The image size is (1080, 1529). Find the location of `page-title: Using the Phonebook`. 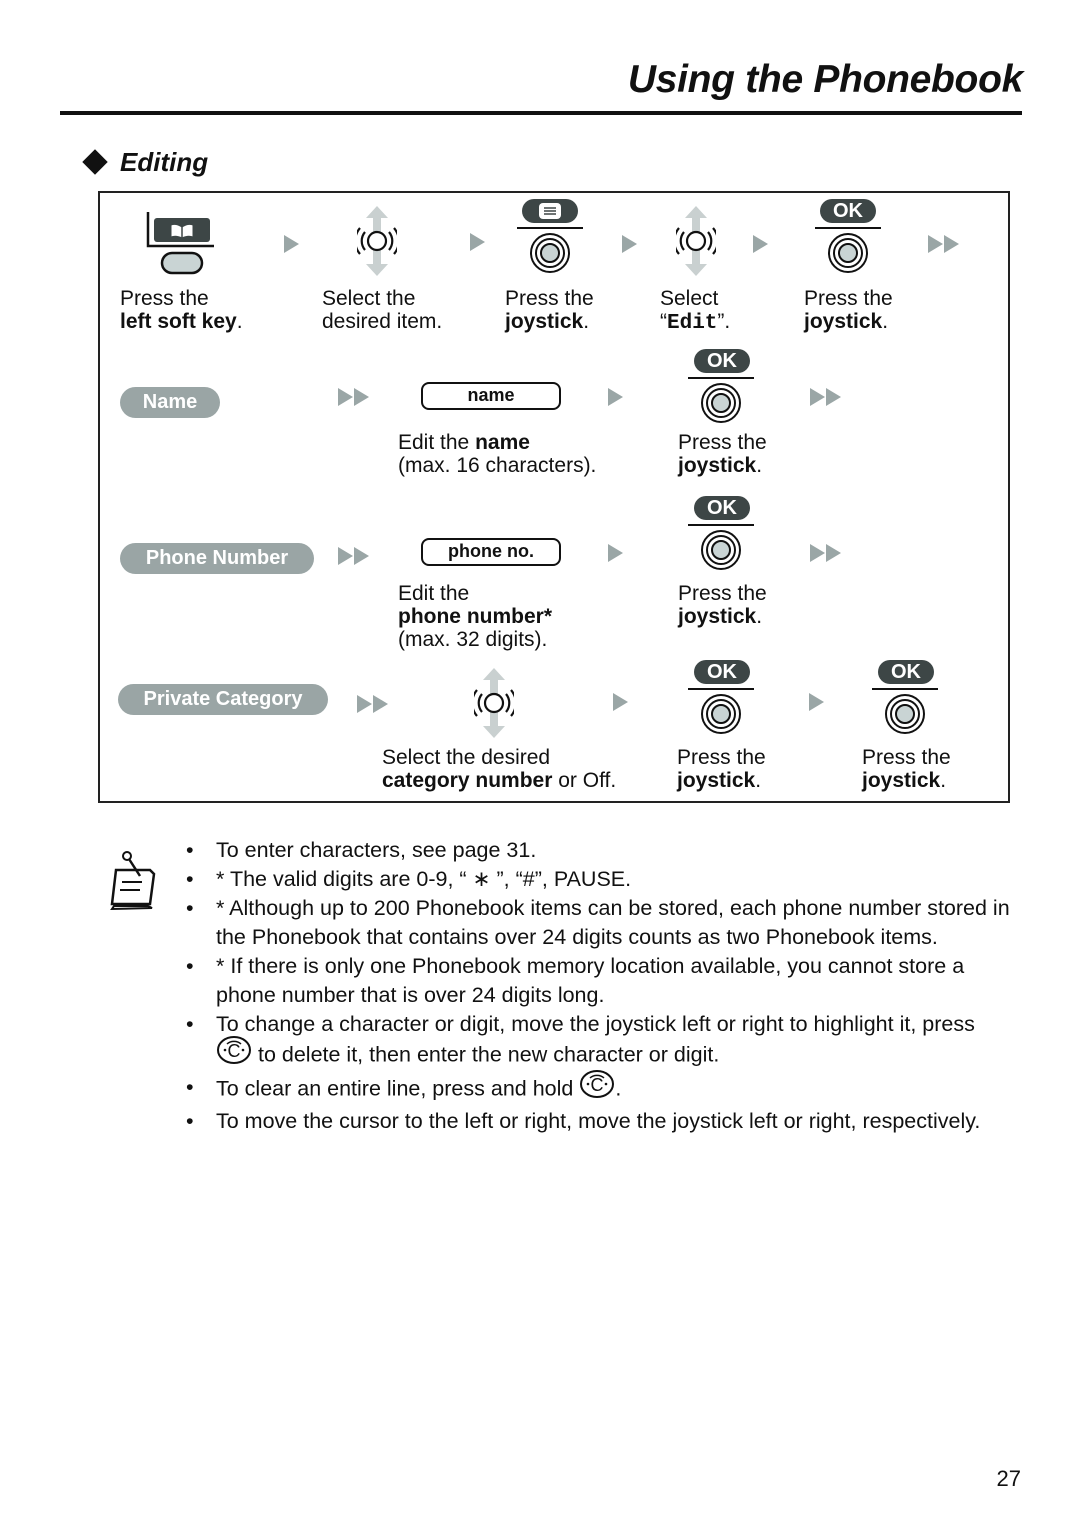

page-title: Using the Phonebook is located at coordinates (825, 79).